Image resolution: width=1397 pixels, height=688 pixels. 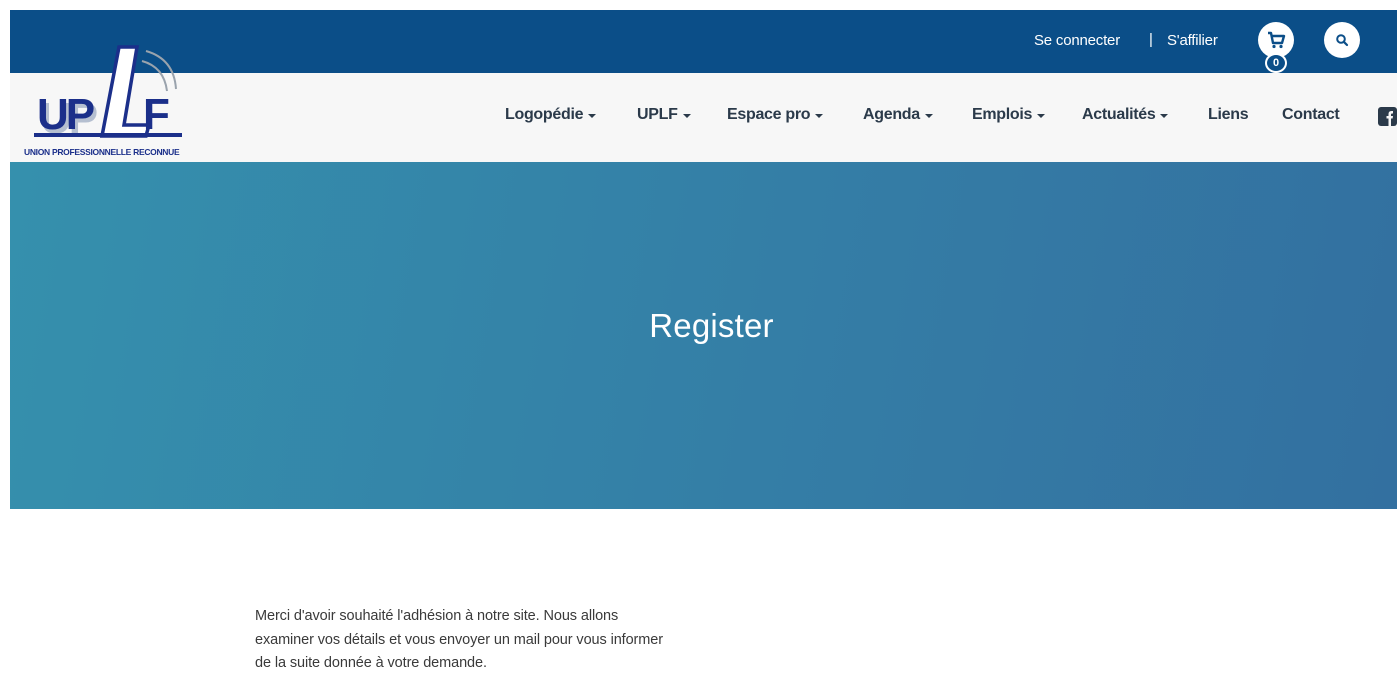 I want to click on search-button, so click(x=1342, y=40).